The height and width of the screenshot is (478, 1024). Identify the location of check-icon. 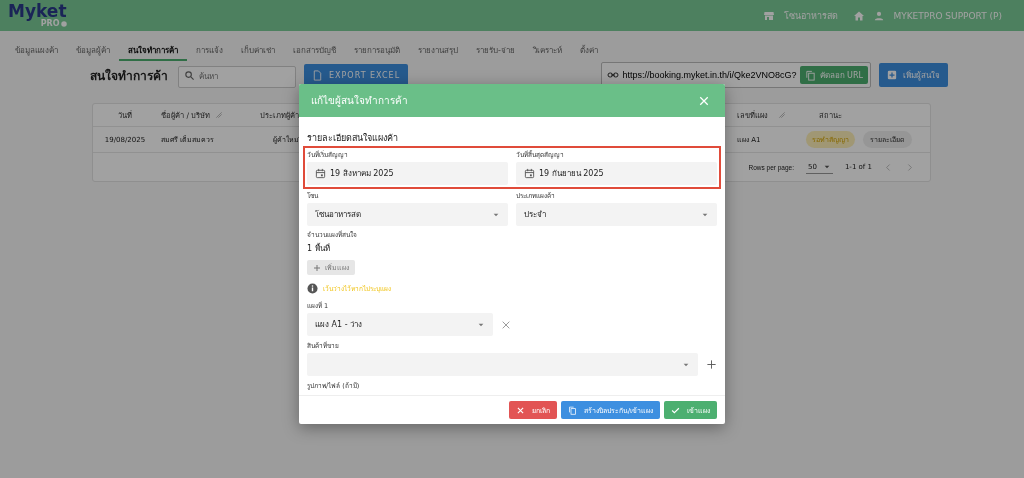
(675, 410).